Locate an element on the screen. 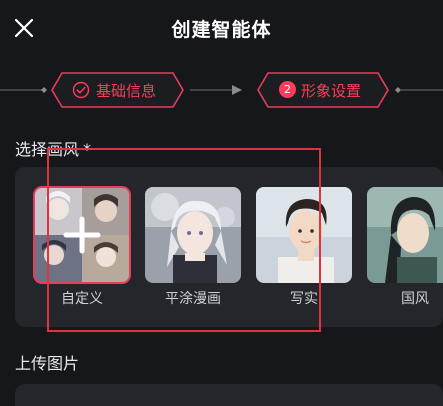 The height and width of the screenshot is (406, 443). guofeng-preview-image is located at coordinates (405, 235).